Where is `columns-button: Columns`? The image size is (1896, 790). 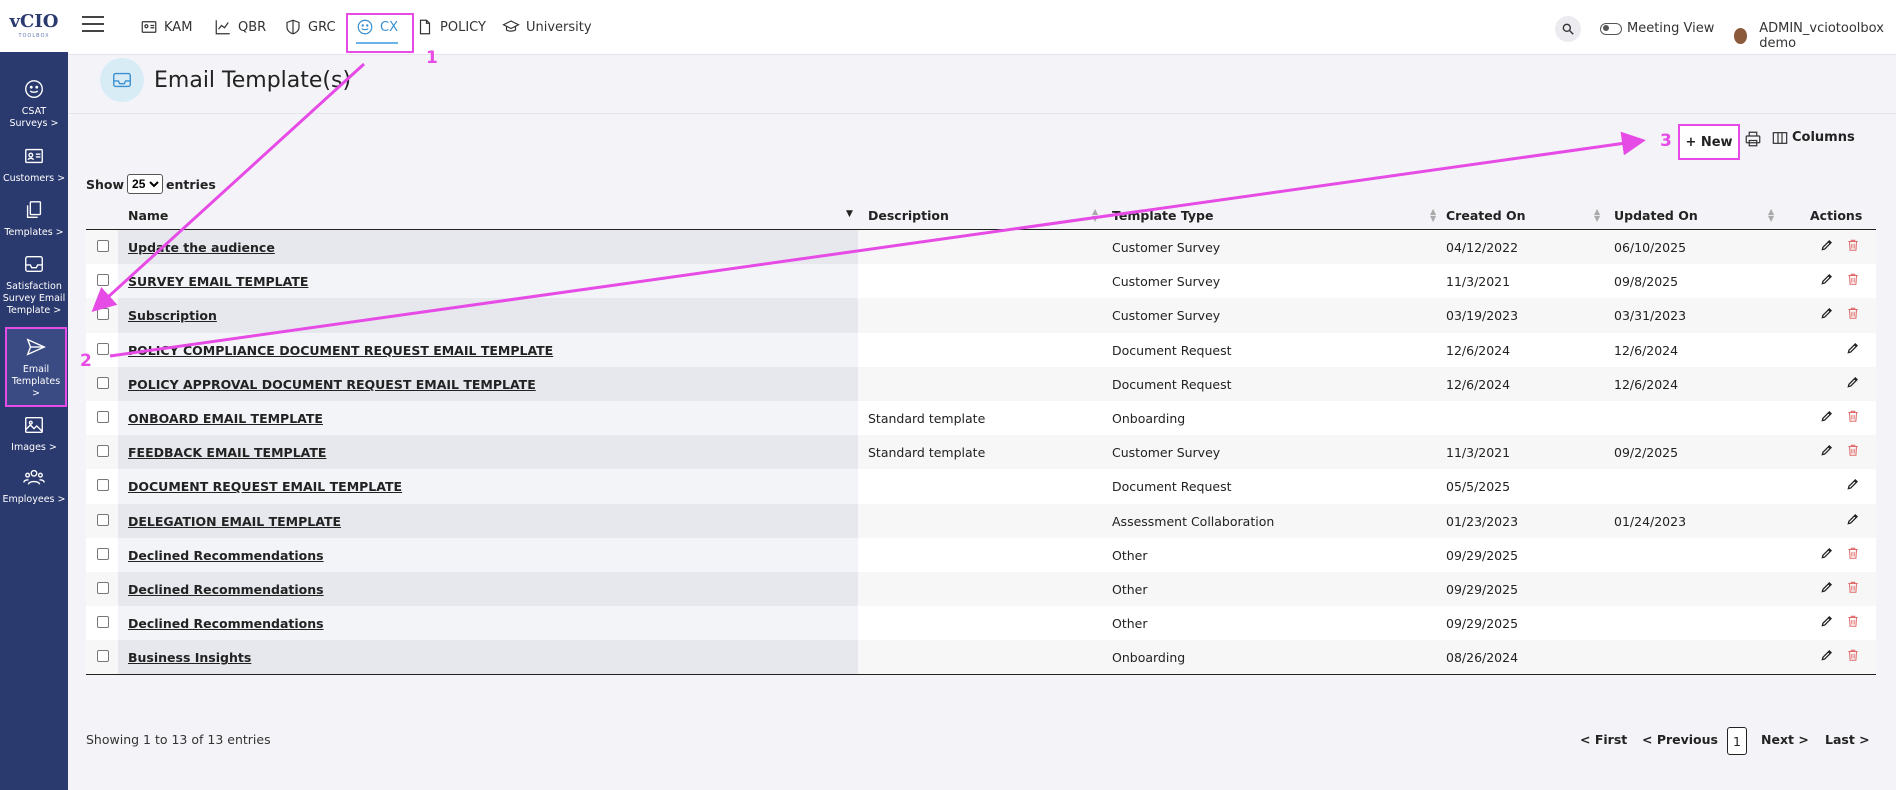
columns-button: Columns is located at coordinates (1813, 137).